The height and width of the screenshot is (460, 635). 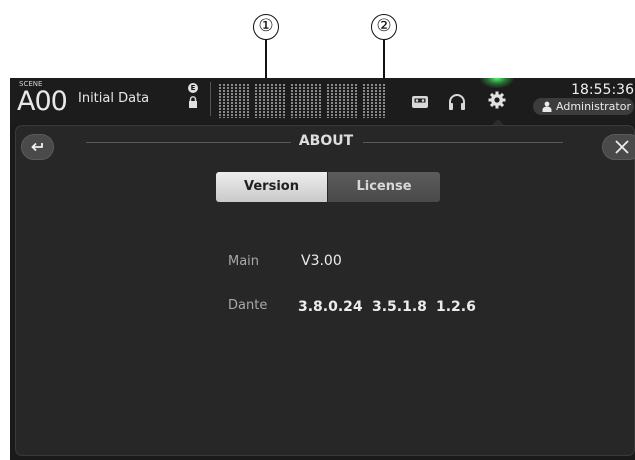 I want to click on active-indicator, so click(x=497, y=83).